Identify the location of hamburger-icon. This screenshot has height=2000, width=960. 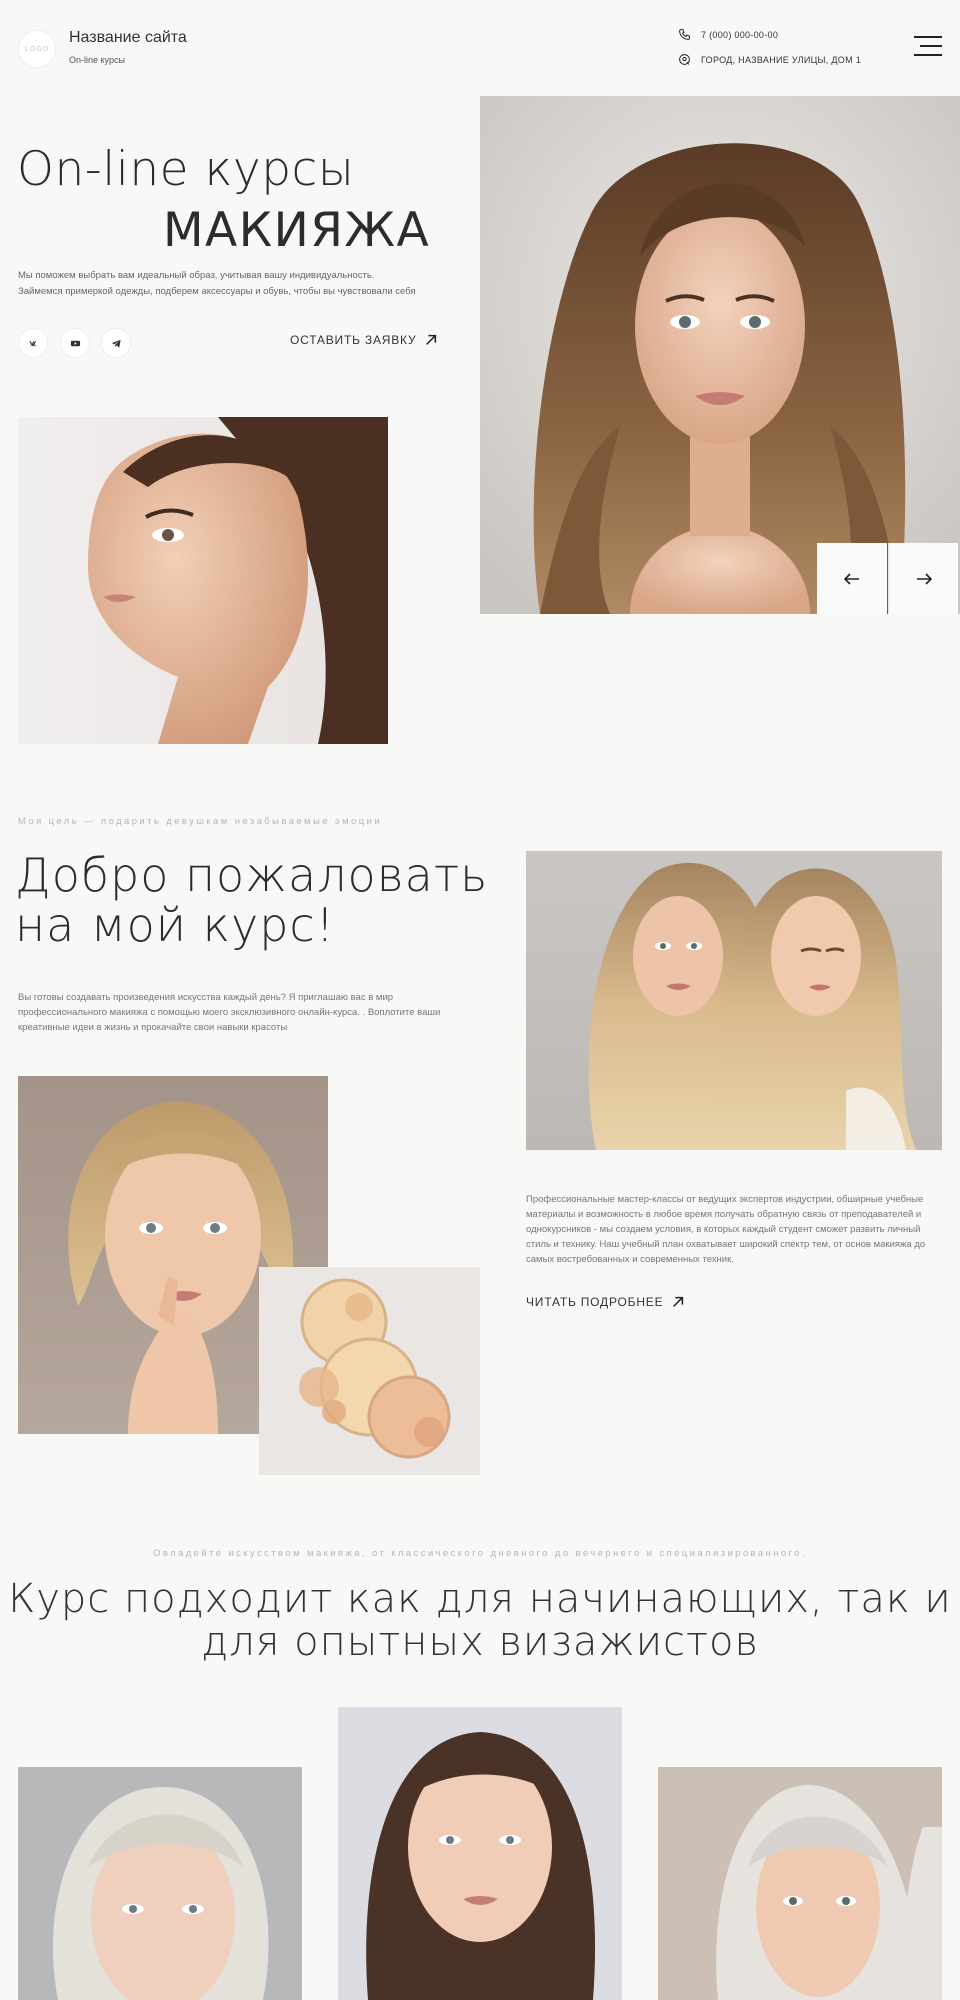
(928, 47).